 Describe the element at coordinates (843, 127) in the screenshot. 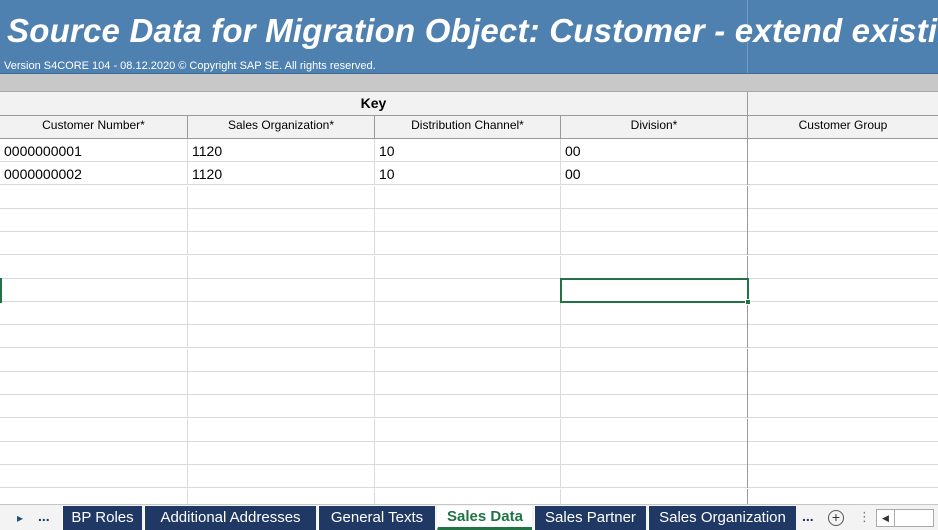

I see `header-customer-group: Customer Group` at that location.